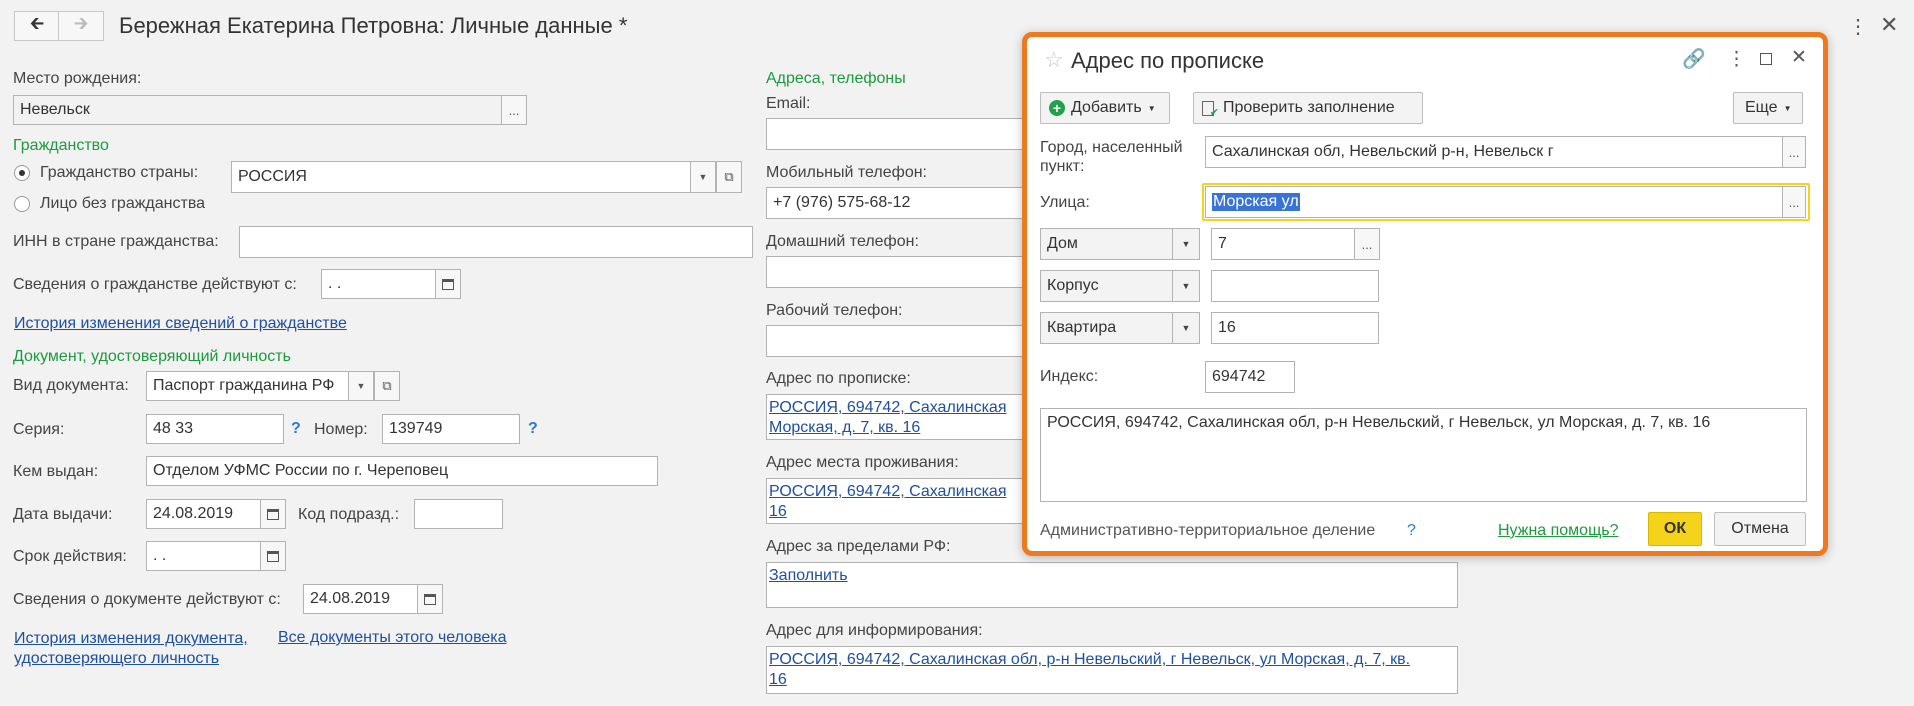 This screenshot has width=1914, height=706. What do you see at coordinates (296, 429) in the screenshot?
I see `series-help-icon: ?` at bounding box center [296, 429].